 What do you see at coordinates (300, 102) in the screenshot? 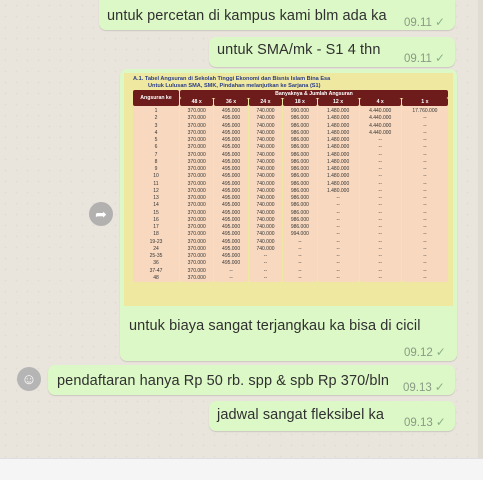
I see `col-header: 18 x` at bounding box center [300, 102].